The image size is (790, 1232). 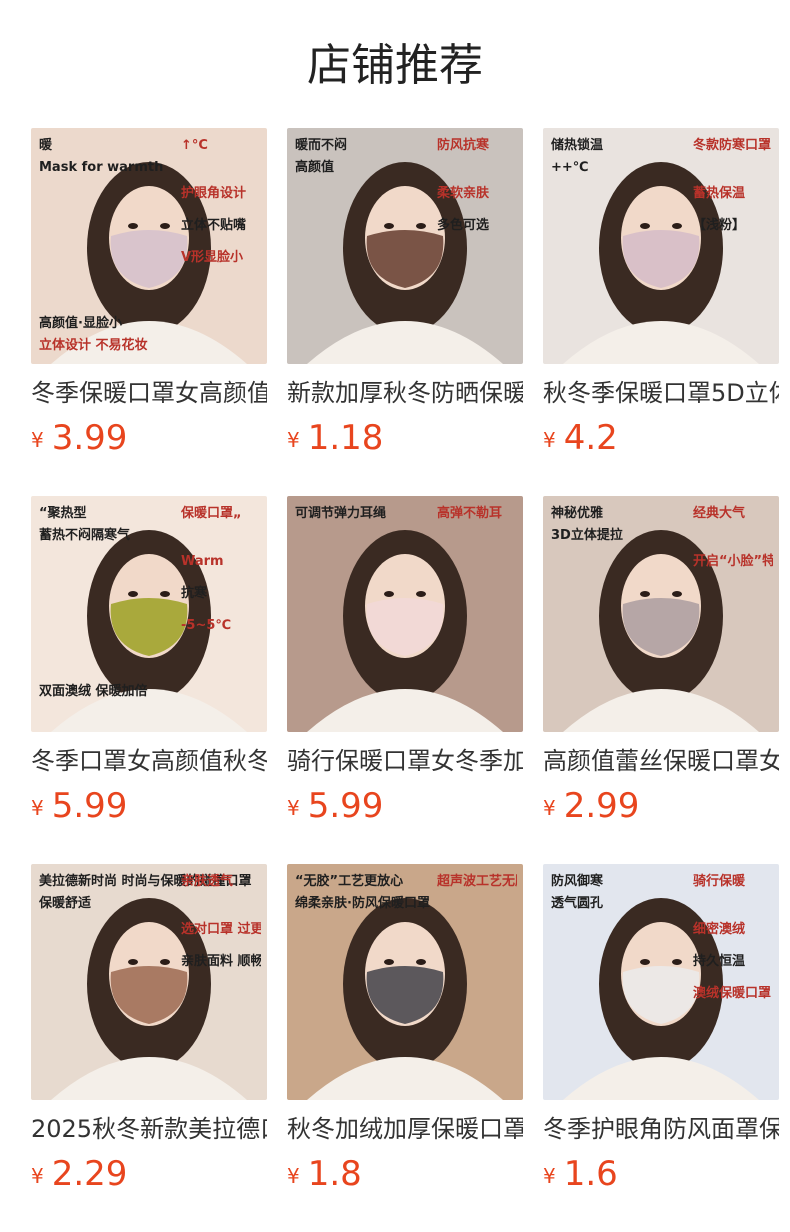 I want to click on image-overlay-text: 蓄热不闷隔寒气, so click(x=85, y=535).